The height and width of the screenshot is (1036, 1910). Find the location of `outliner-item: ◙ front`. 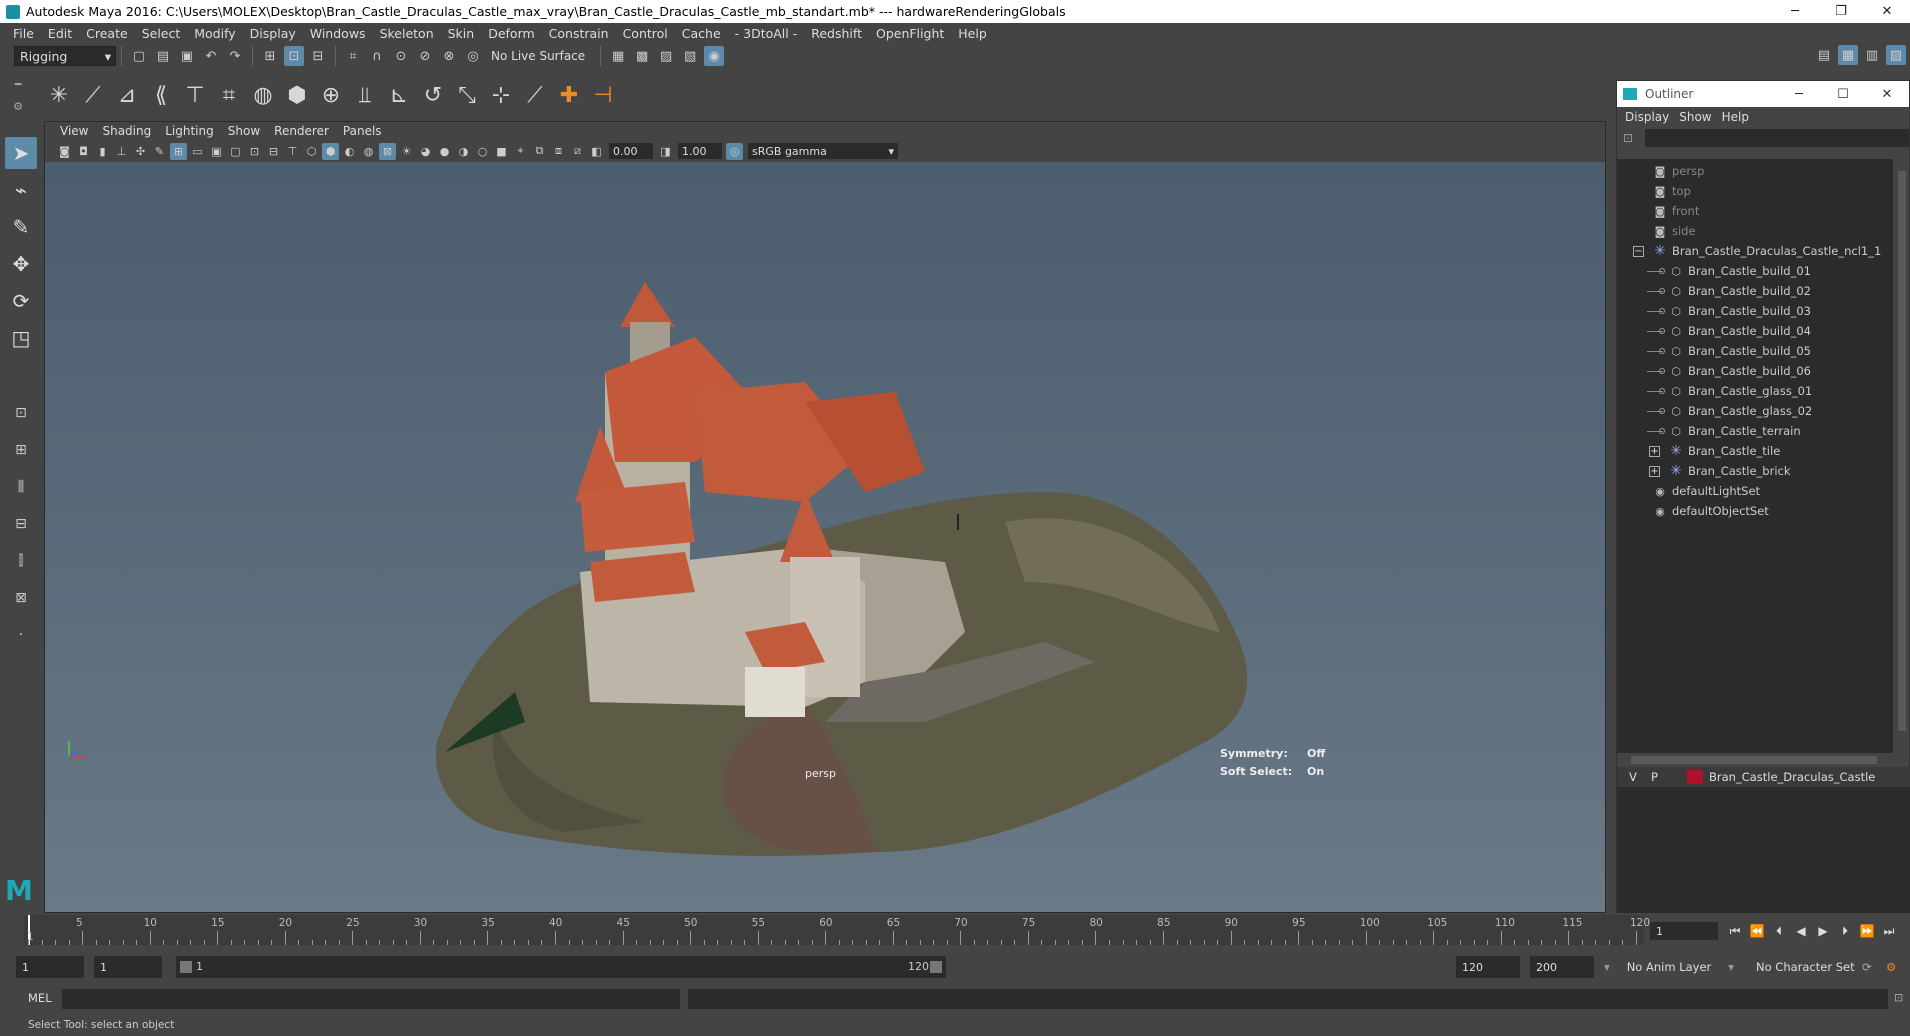

outliner-item: ◙ front is located at coordinates (1755, 211).